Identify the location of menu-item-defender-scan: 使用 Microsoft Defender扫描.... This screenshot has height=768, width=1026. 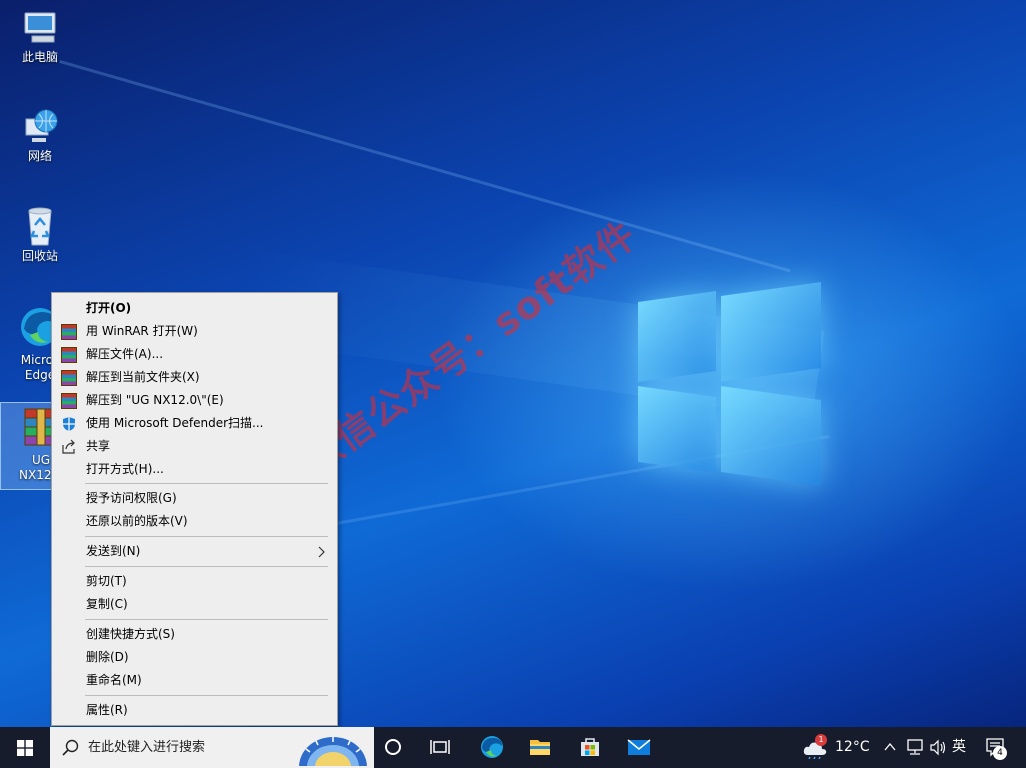
(194, 423).